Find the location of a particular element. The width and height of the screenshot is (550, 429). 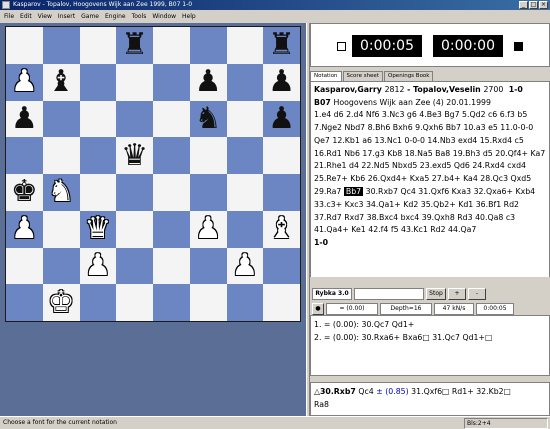

square-d6 is located at coordinates (134, 119).